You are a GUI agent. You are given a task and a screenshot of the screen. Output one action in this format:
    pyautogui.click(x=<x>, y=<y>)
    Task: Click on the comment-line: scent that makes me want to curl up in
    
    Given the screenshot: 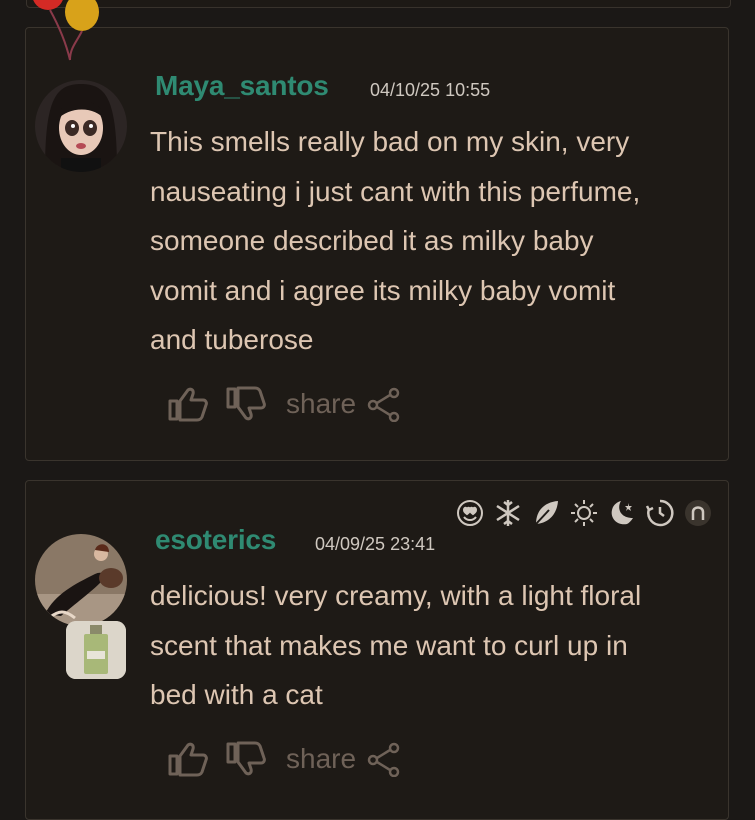 What is the action you would take?
    pyautogui.click(x=389, y=645)
    